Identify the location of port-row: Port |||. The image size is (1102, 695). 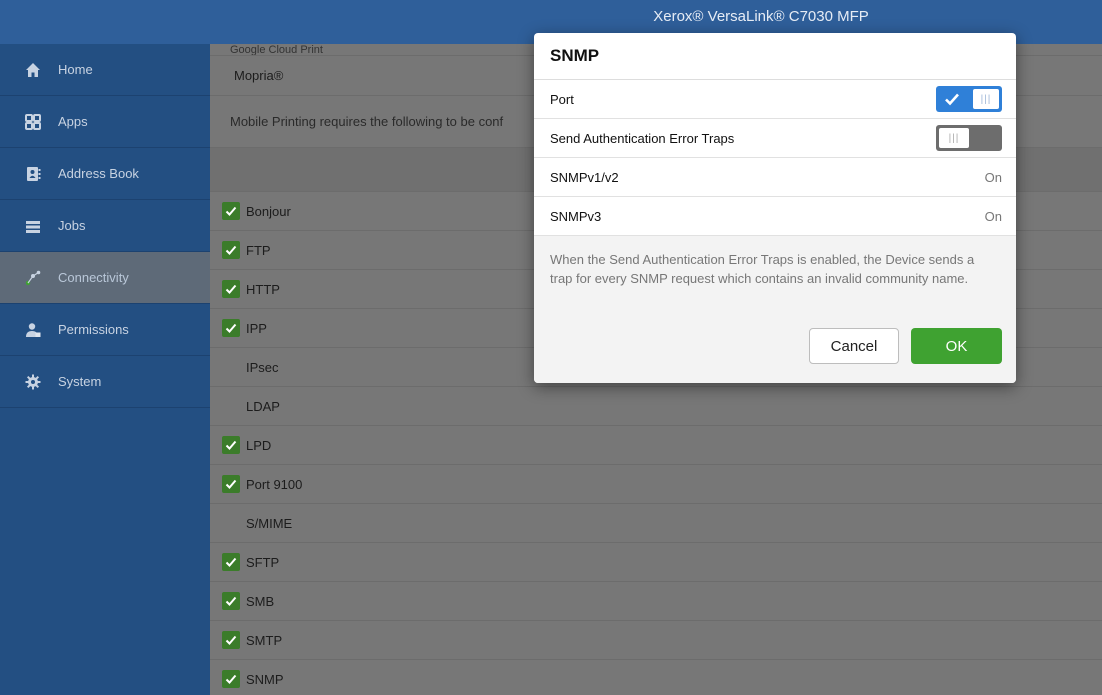
(775, 99).